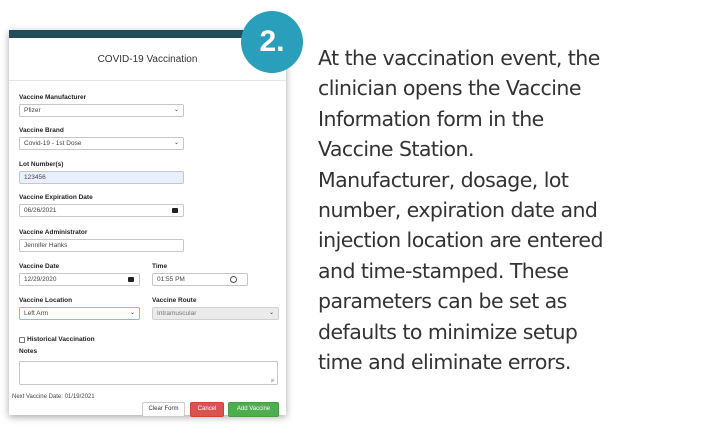  I want to click on expiration-value: 06/26/2021, so click(40, 210).